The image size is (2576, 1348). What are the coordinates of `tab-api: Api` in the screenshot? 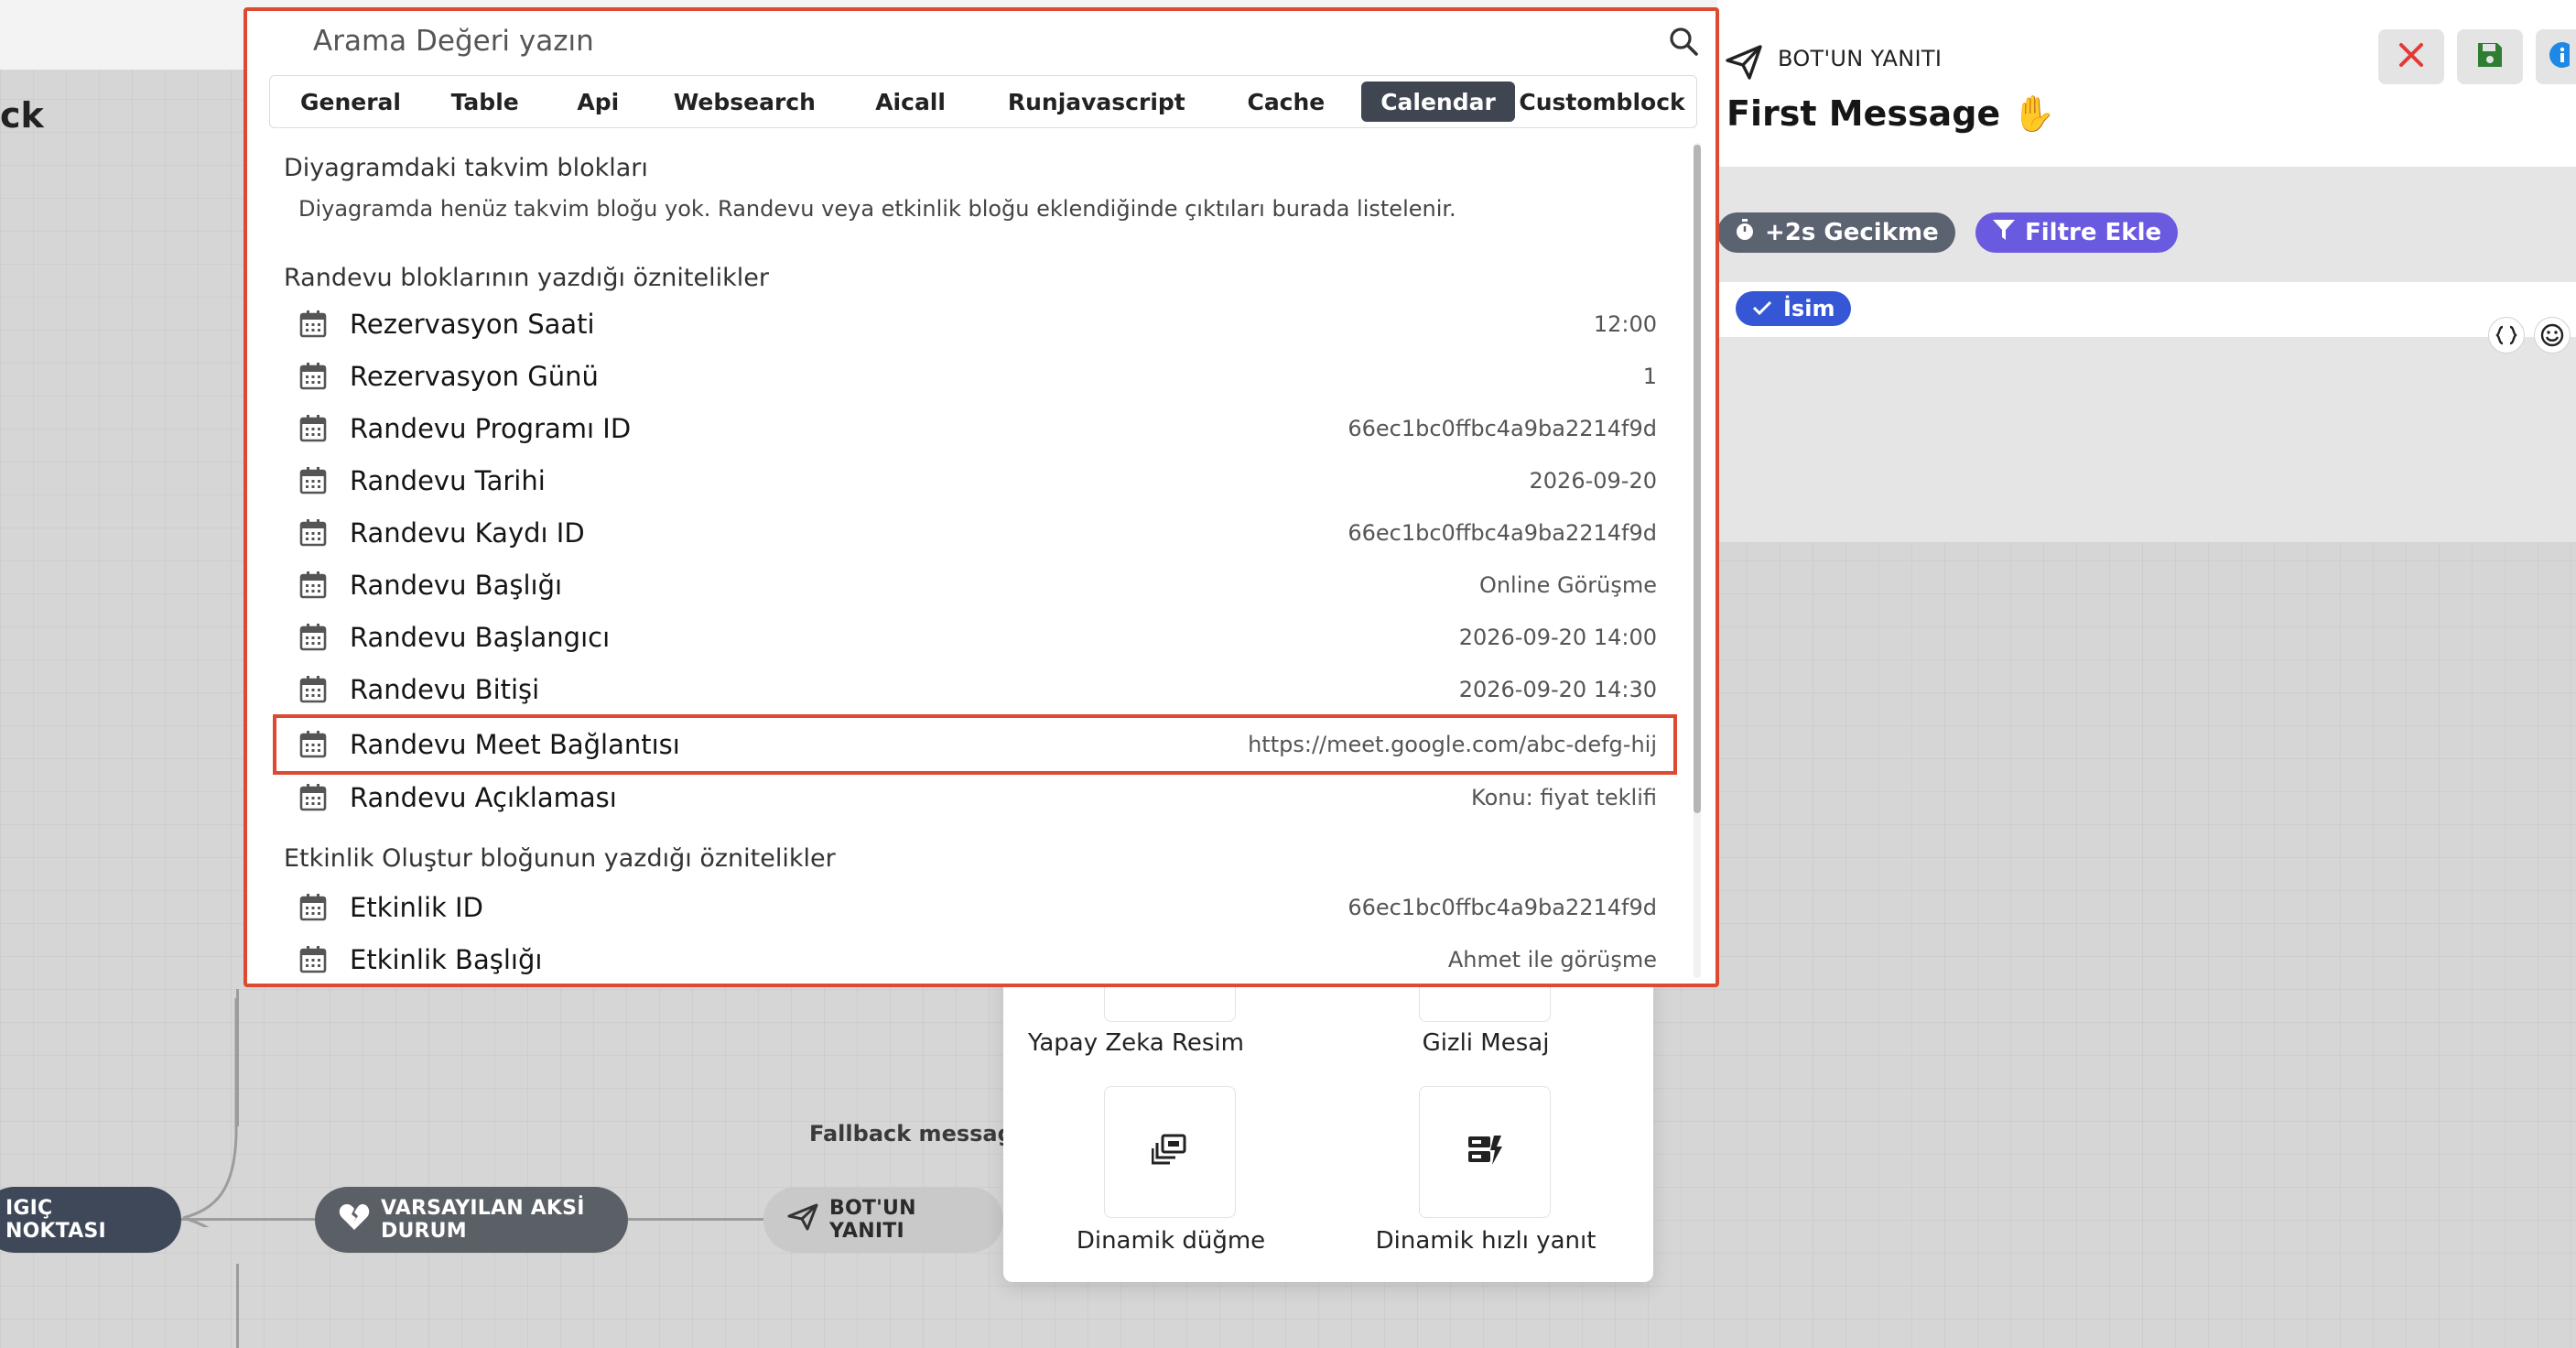 It's located at (598, 102).